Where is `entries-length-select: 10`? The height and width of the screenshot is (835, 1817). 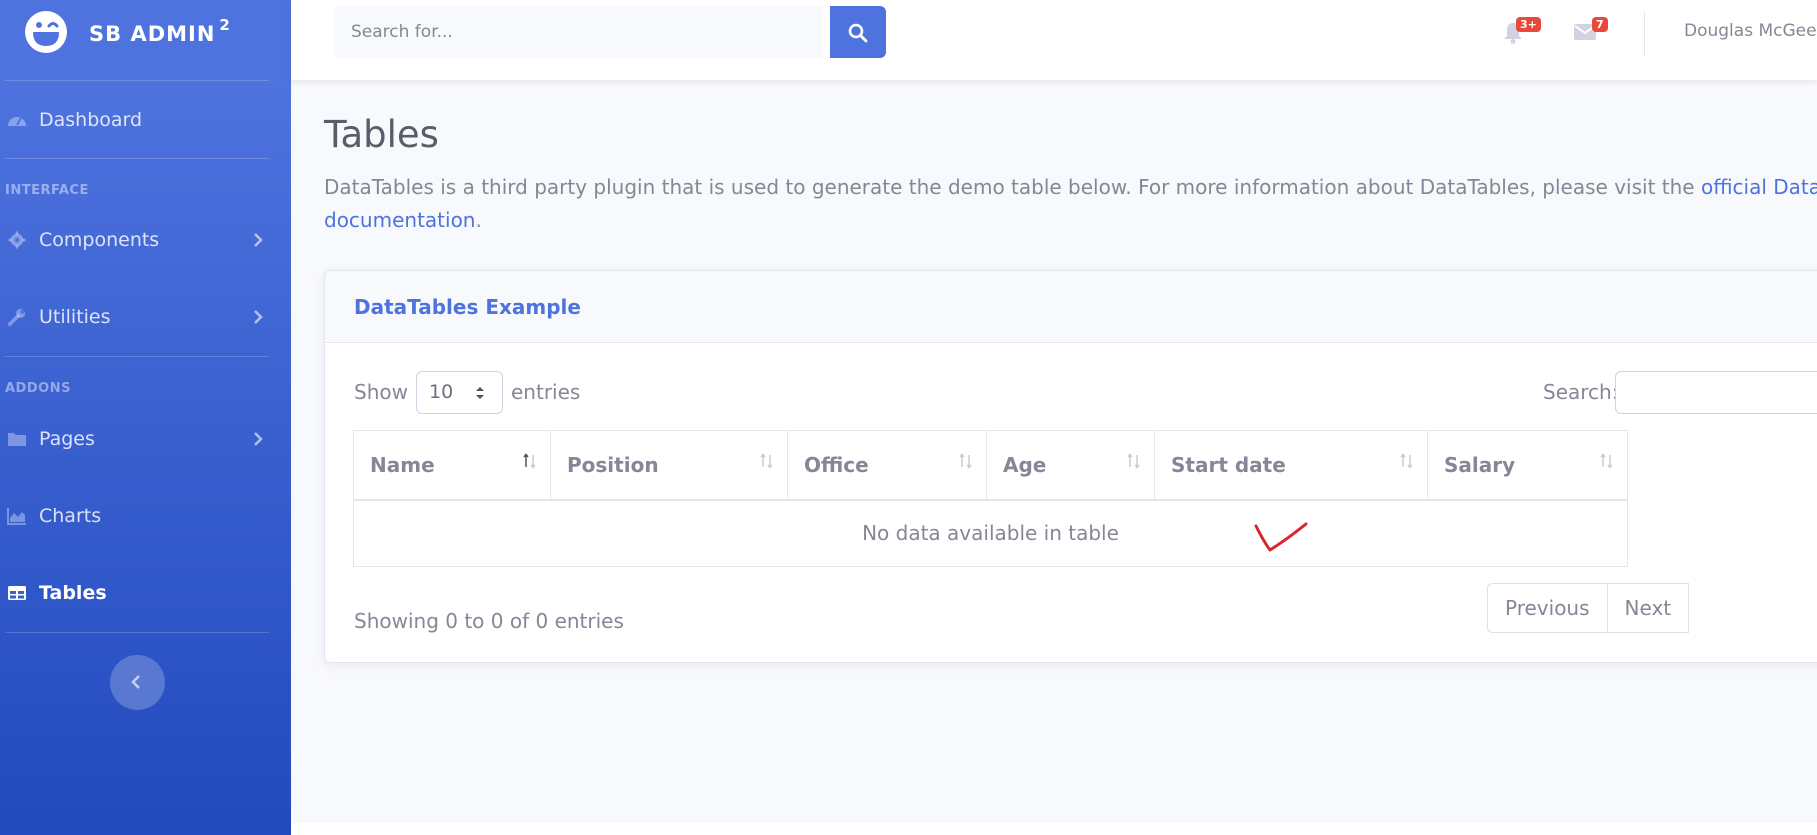
entries-length-select: 10 is located at coordinates (459, 392).